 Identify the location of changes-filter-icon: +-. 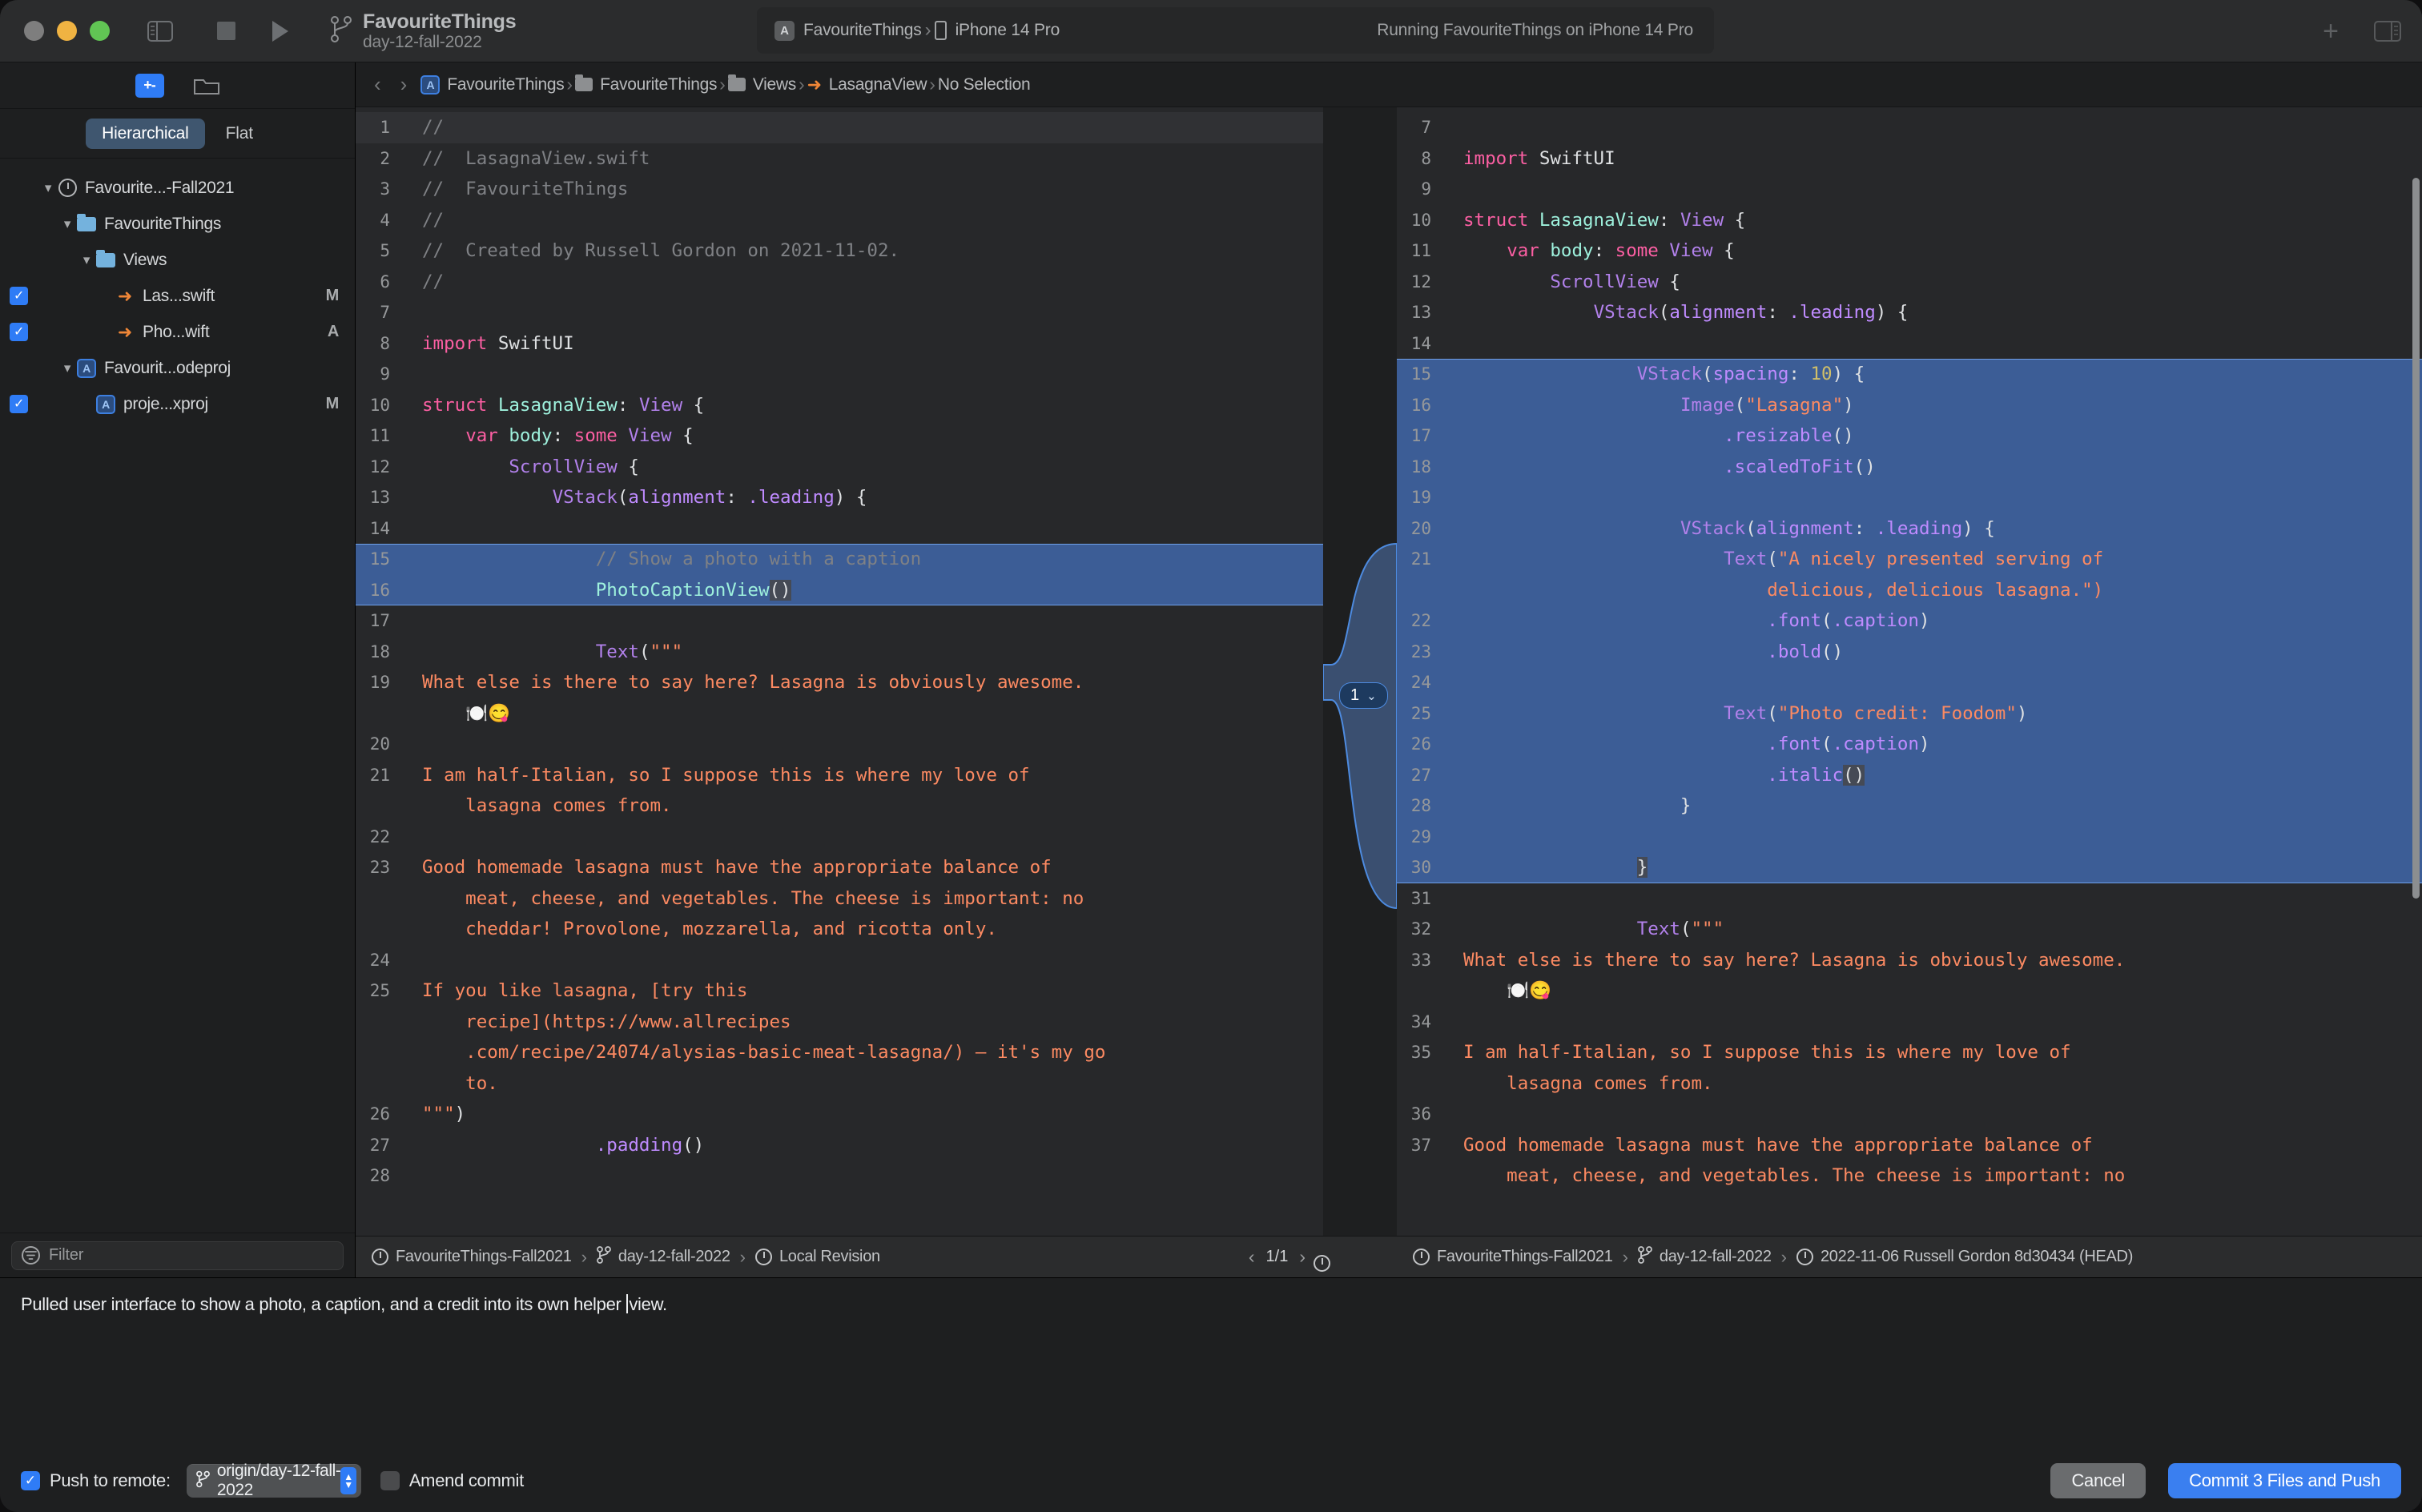
(149, 85).